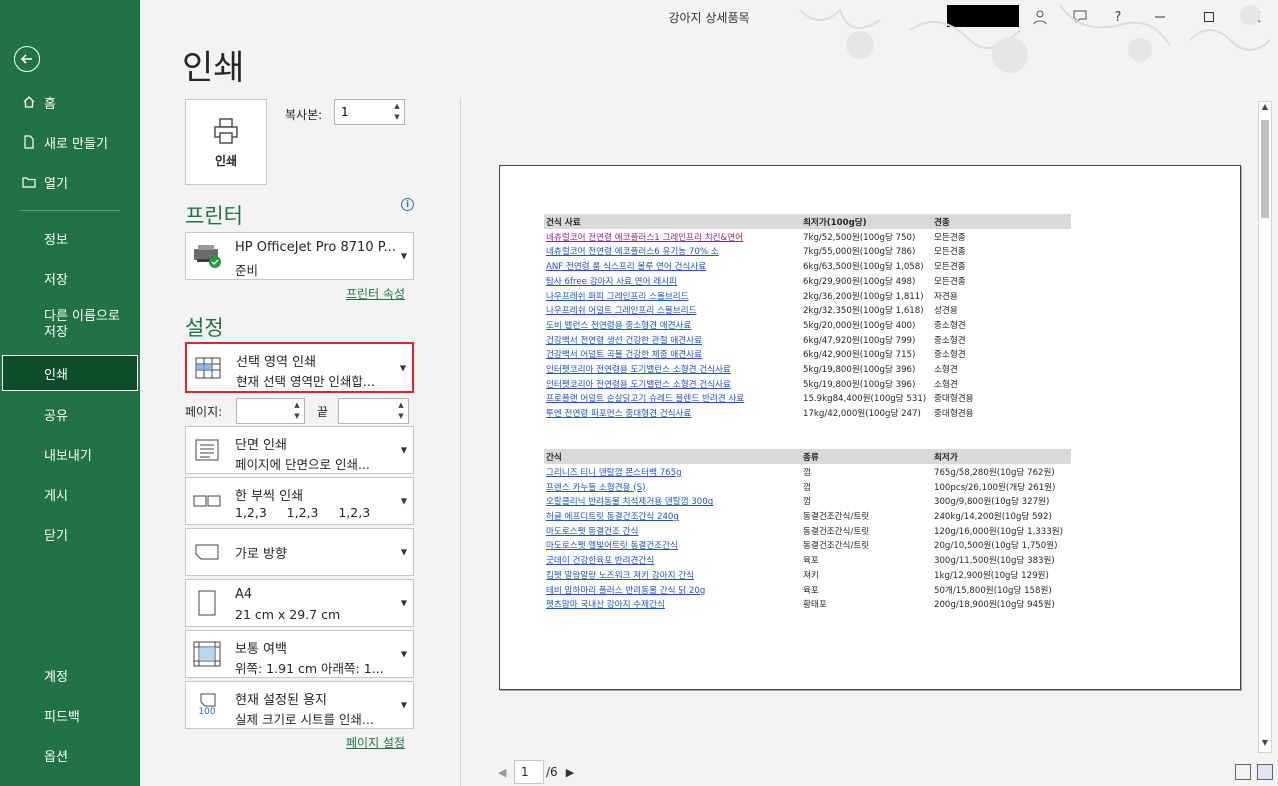 The image size is (1278, 786). Describe the element at coordinates (503, 772) in the screenshot. I see `previous-page-icon: ◀` at that location.